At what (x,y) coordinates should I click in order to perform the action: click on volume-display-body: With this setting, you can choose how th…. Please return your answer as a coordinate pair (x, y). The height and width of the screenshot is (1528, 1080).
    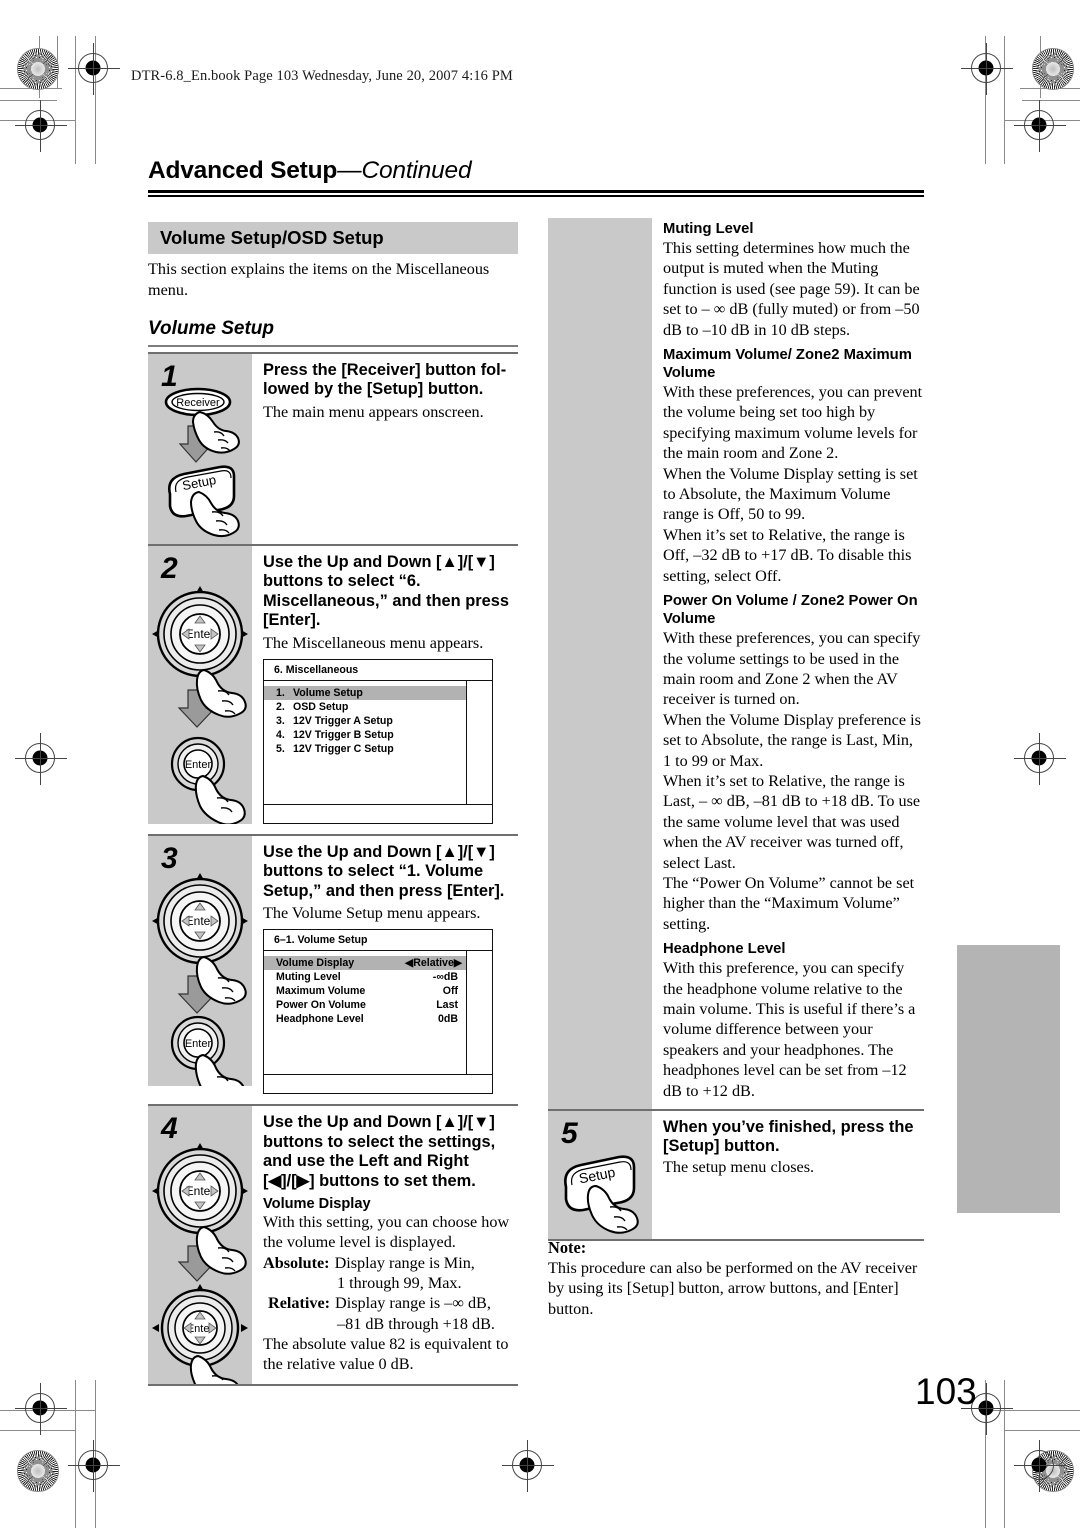
    Looking at the image, I should click on (386, 1232).